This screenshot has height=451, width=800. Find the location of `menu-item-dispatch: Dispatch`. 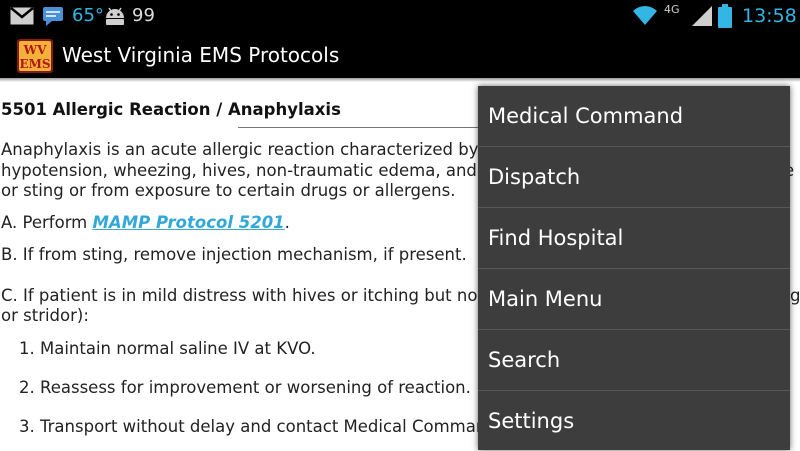

menu-item-dispatch: Dispatch is located at coordinates (634, 177).